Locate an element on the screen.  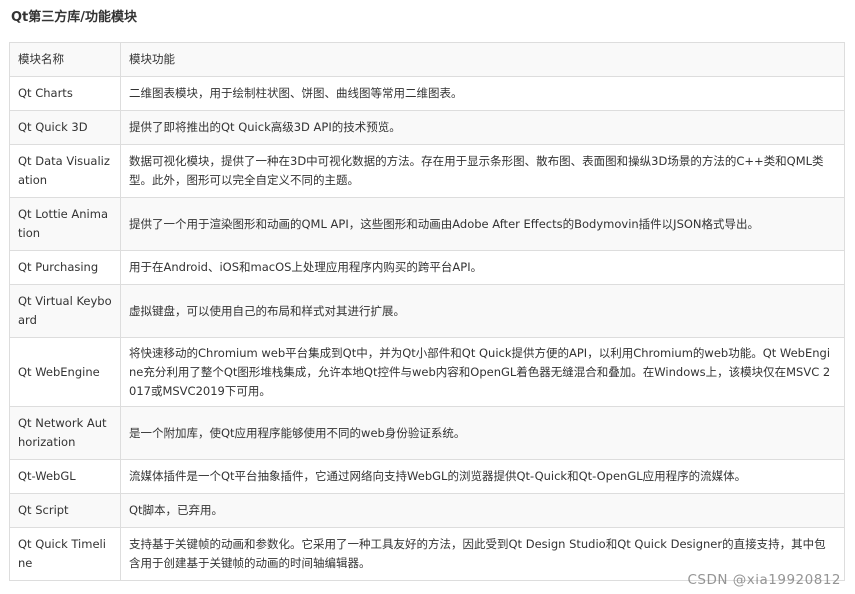
module-name-cell: Qt Lottie Animation is located at coordinates (65, 224).